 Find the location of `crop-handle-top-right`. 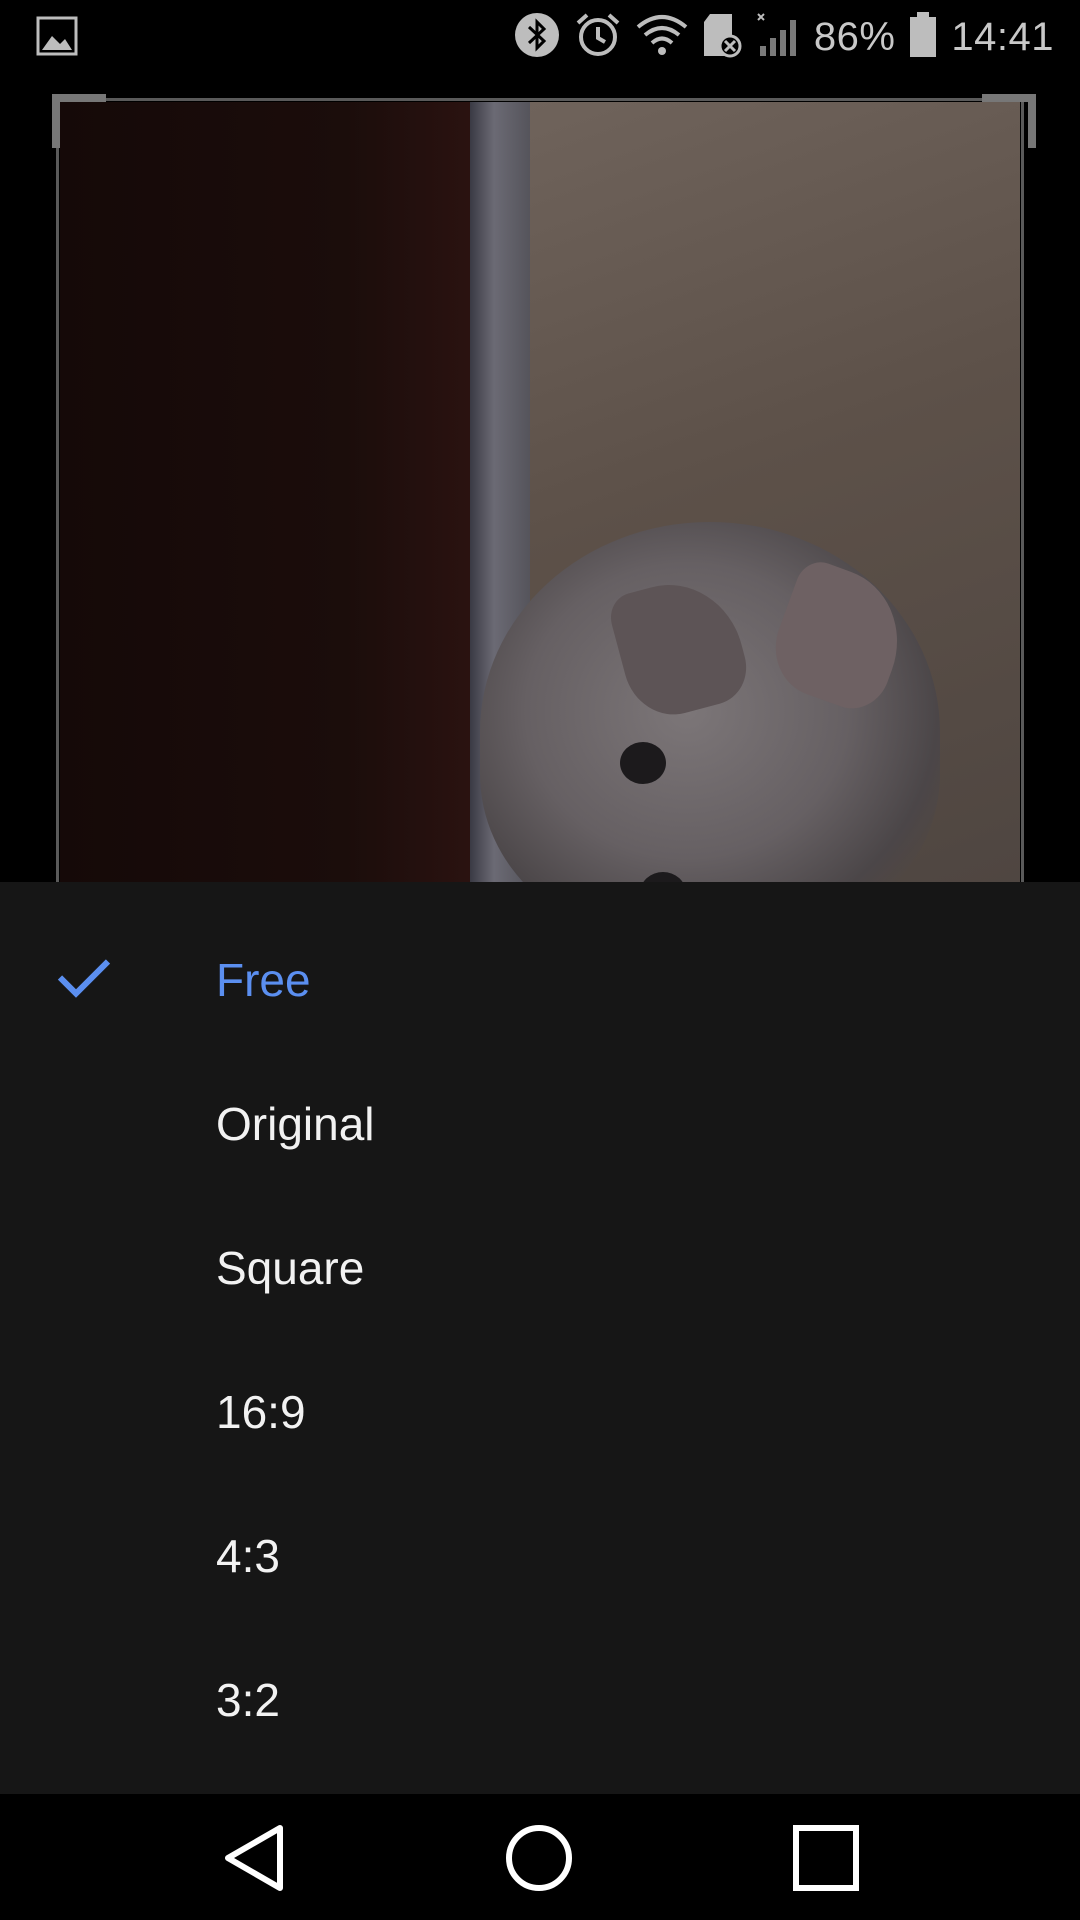

crop-handle-top-right is located at coordinates (1009, 121).